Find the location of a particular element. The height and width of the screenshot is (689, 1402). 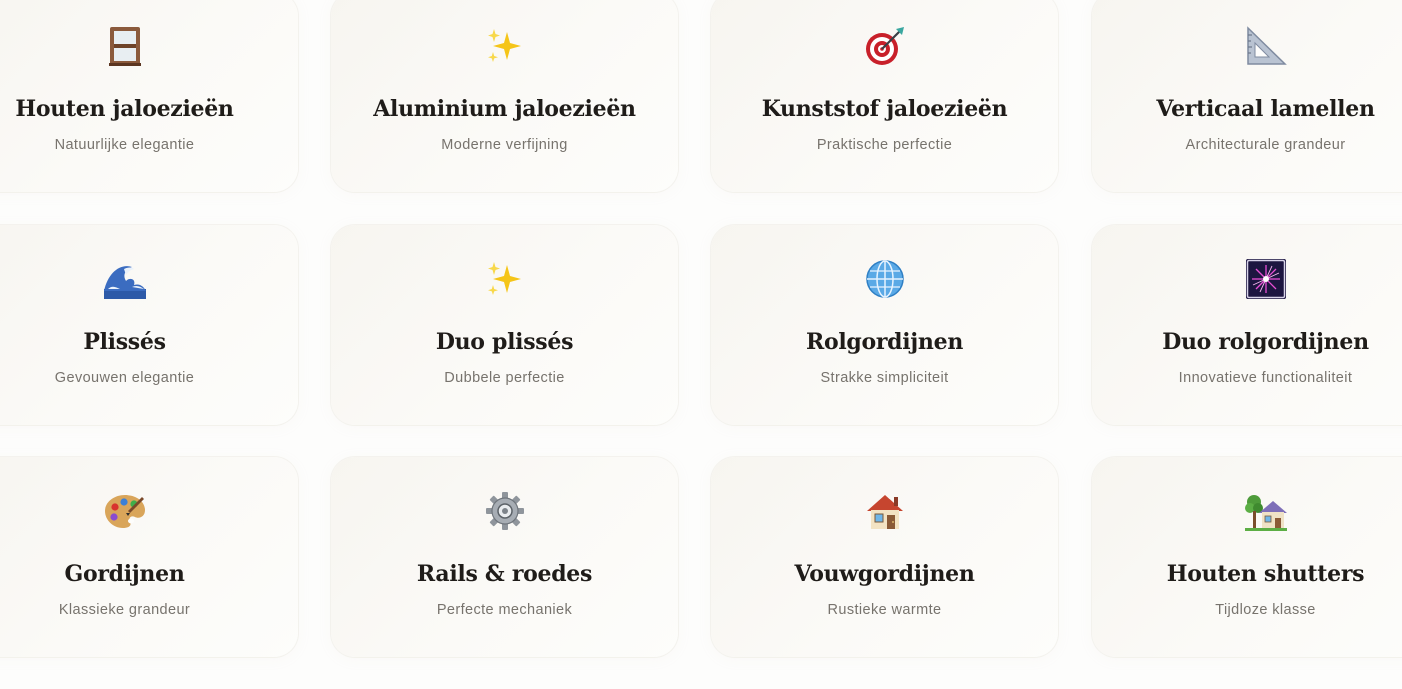

card-subtitle: Natuurlijke elegantie is located at coordinates (124, 145).